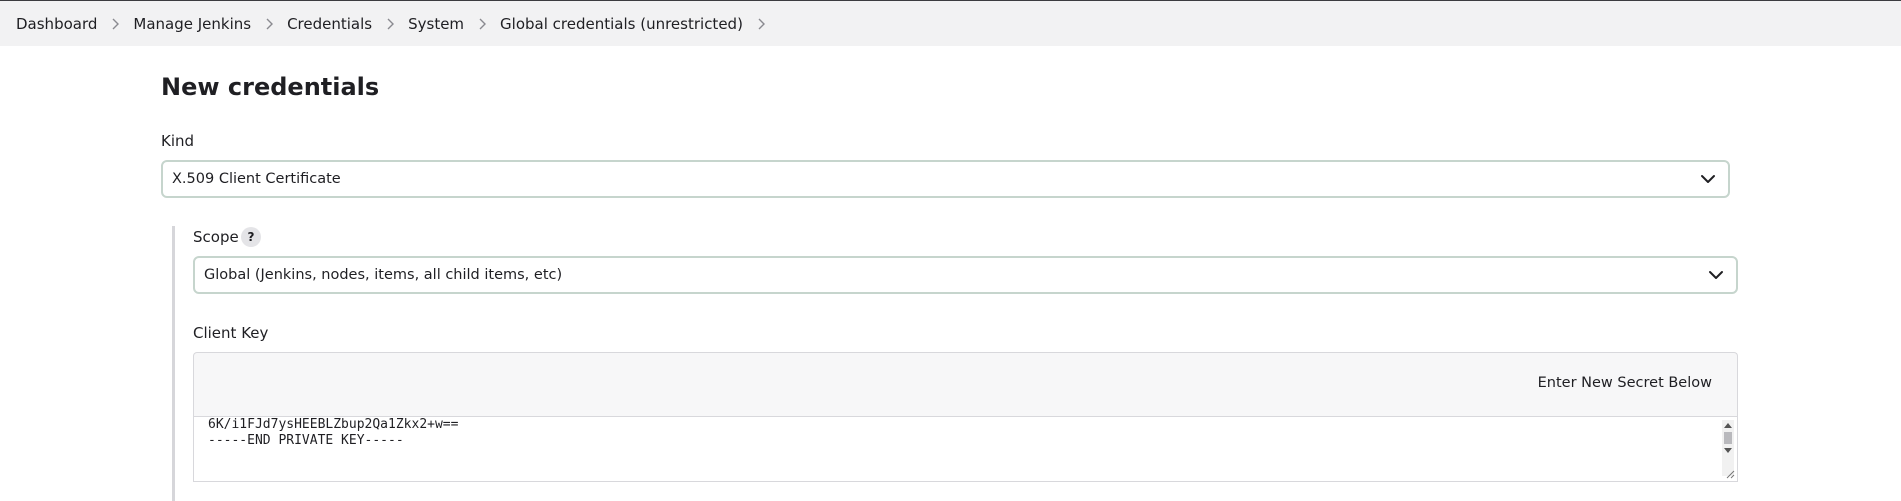 The width and height of the screenshot is (1901, 501). Describe the element at coordinates (216, 237) in the screenshot. I see `scope-label: Scope` at that location.